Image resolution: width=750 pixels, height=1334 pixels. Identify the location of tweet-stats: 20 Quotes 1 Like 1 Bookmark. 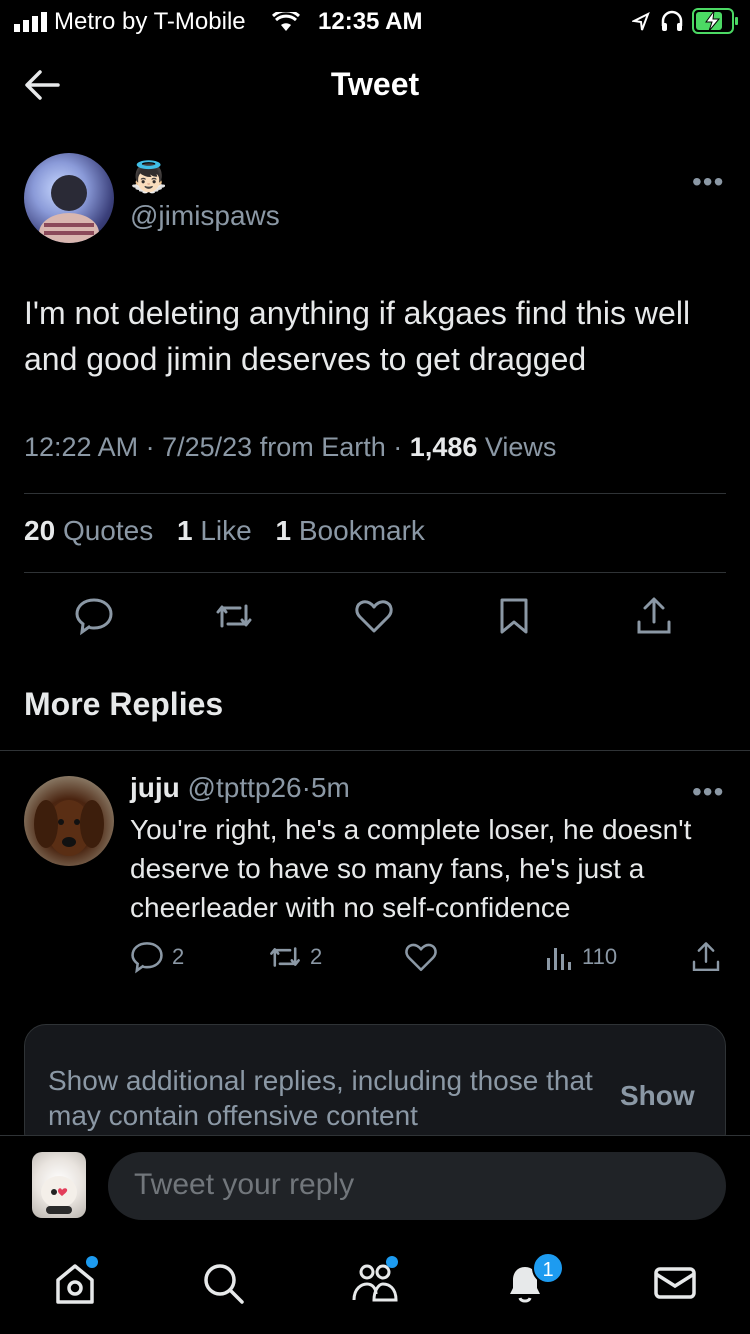
(224, 531).